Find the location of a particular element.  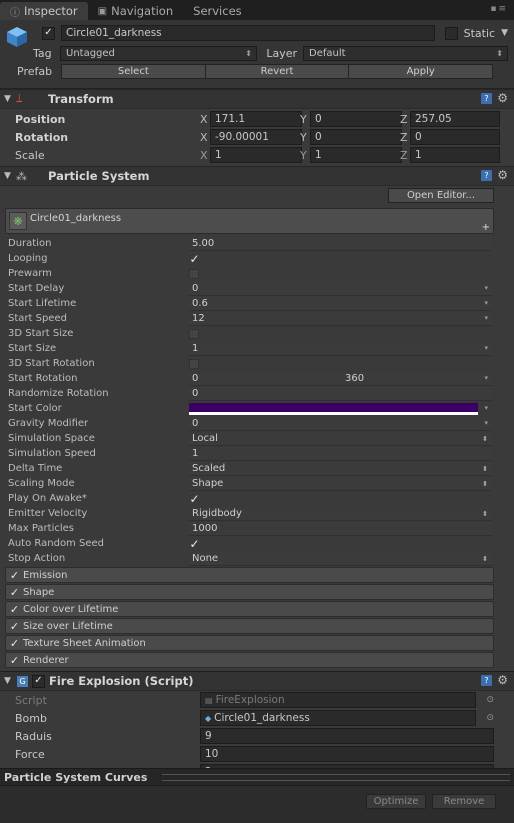

particle-field-value-max: 360 is located at coordinates (417, 378).